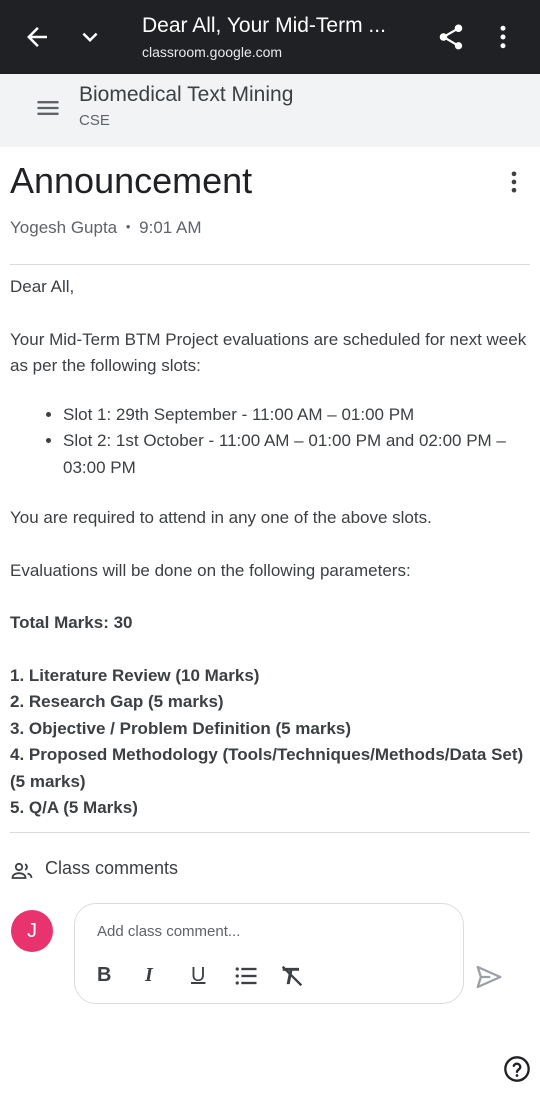 The height and width of the screenshot is (1099, 540). Describe the element at coordinates (22, 870) in the screenshot. I see `people-icon` at that location.